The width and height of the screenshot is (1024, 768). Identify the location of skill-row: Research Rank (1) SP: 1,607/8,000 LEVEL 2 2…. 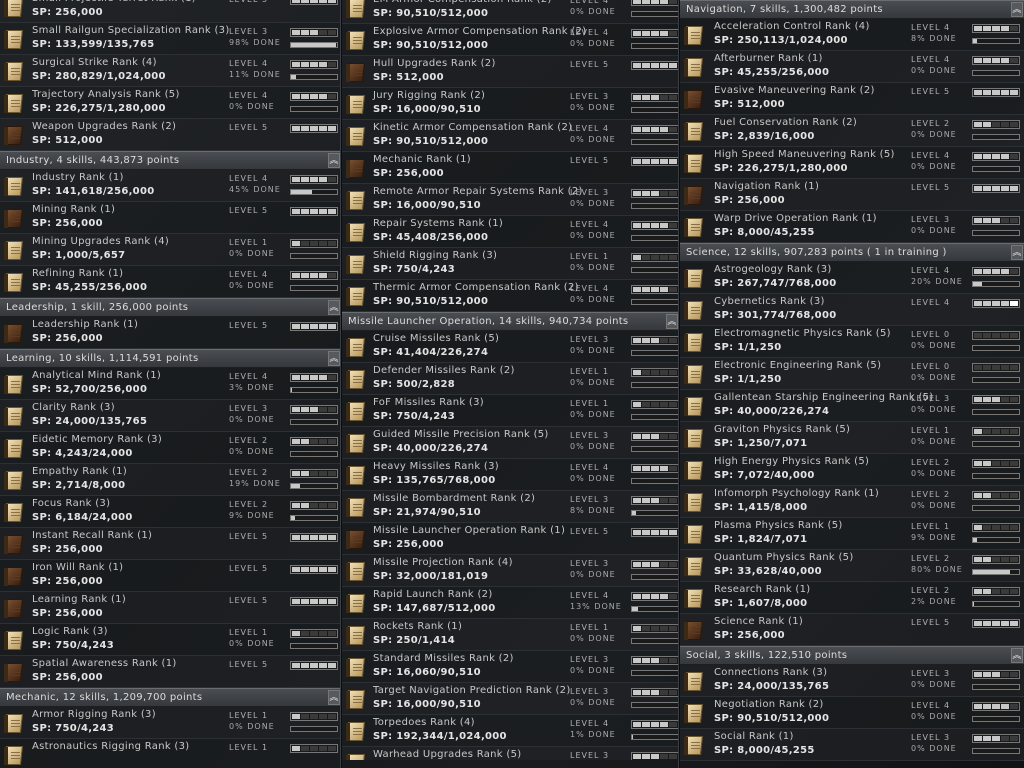
(852, 598).